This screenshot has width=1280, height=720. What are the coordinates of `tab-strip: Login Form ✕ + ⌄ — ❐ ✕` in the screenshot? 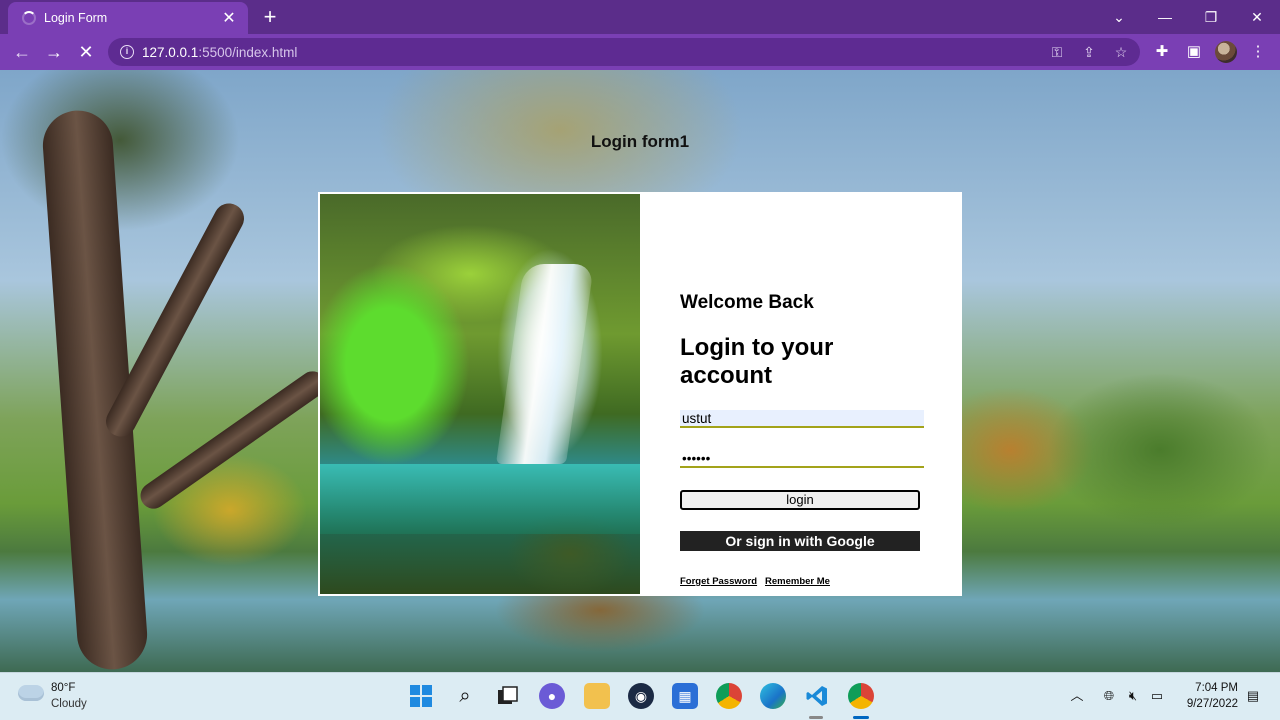 It's located at (640, 17).